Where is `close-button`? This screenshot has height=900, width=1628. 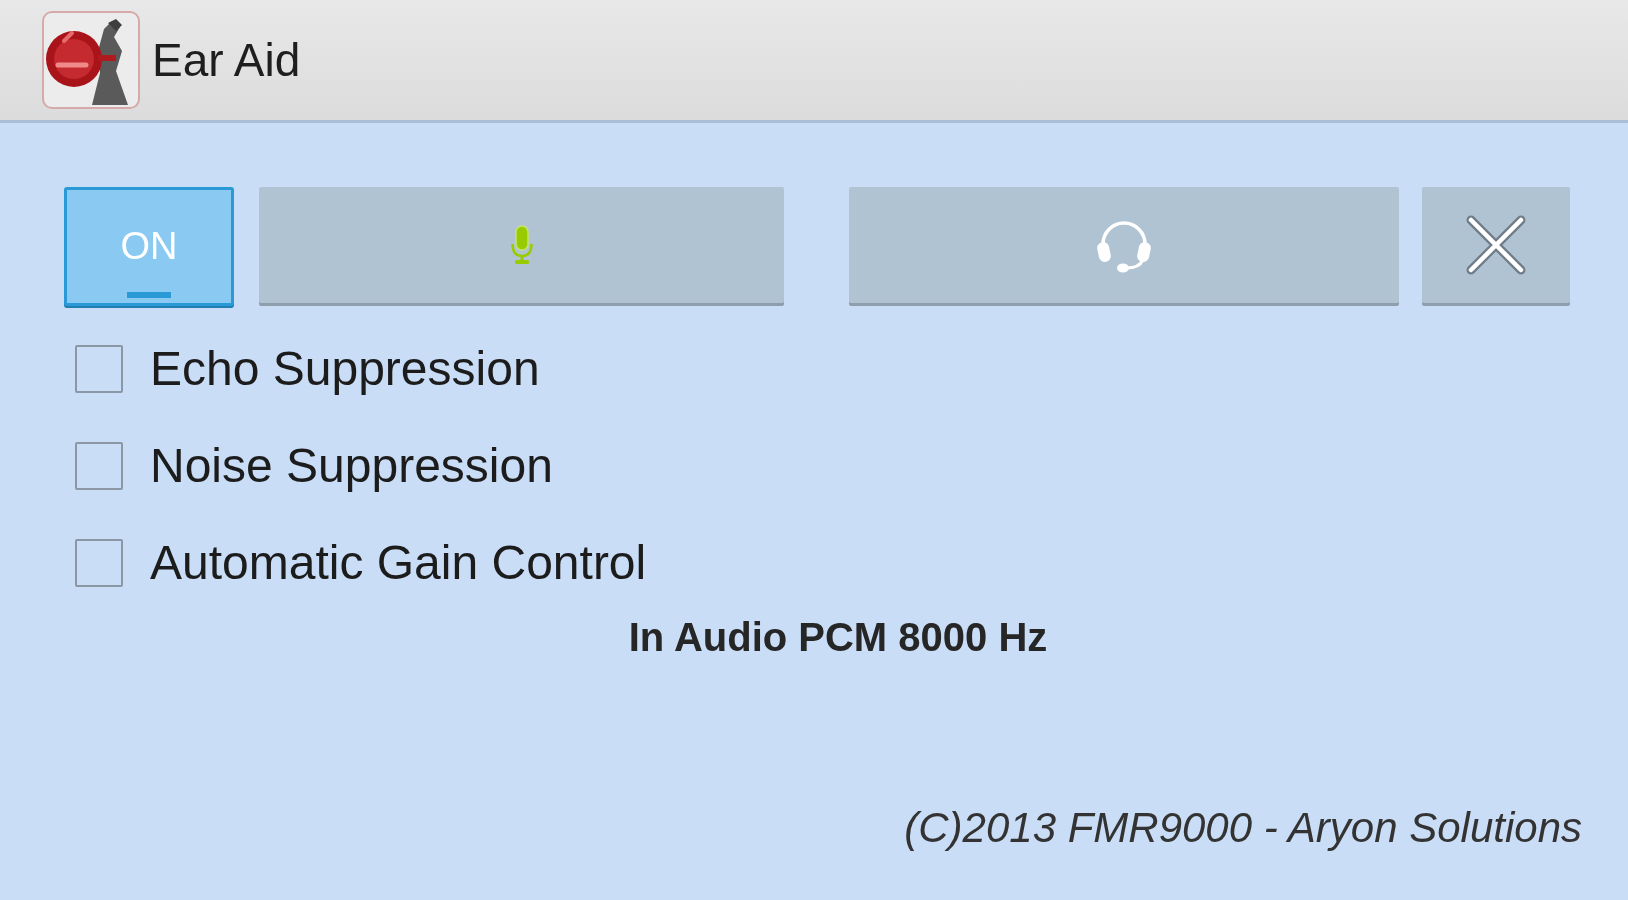
close-button is located at coordinates (1496, 245).